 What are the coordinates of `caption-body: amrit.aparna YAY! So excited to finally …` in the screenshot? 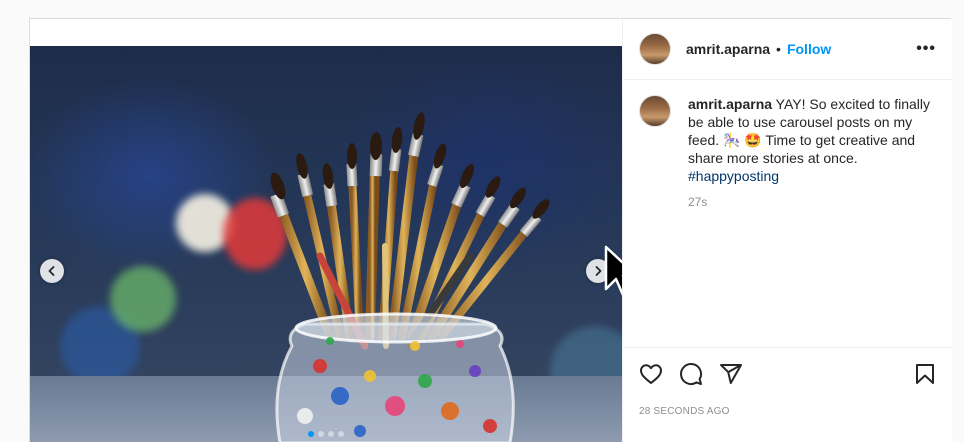 It's located at (810, 153).